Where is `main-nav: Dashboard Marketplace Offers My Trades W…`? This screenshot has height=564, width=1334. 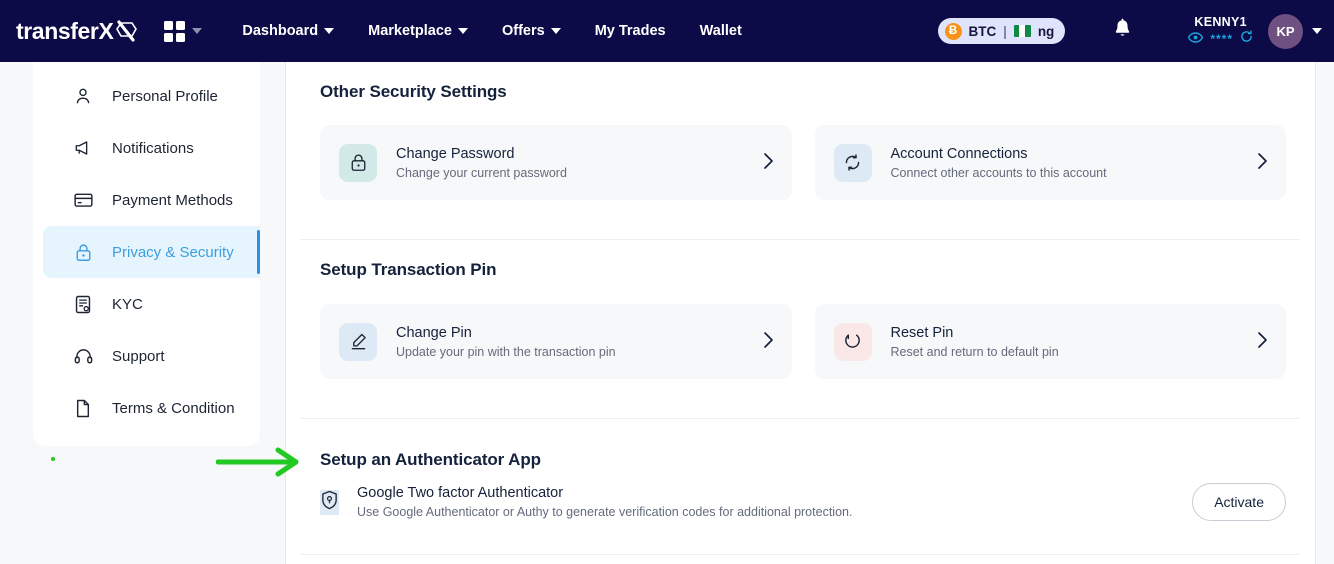
main-nav: Dashboard Marketplace Offers My Trades W… is located at coordinates (491, 31).